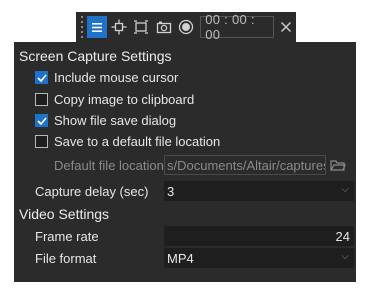 This screenshot has width=392, height=300. Describe the element at coordinates (171, 191) in the screenshot. I see `capture-delay-value: 3` at that location.